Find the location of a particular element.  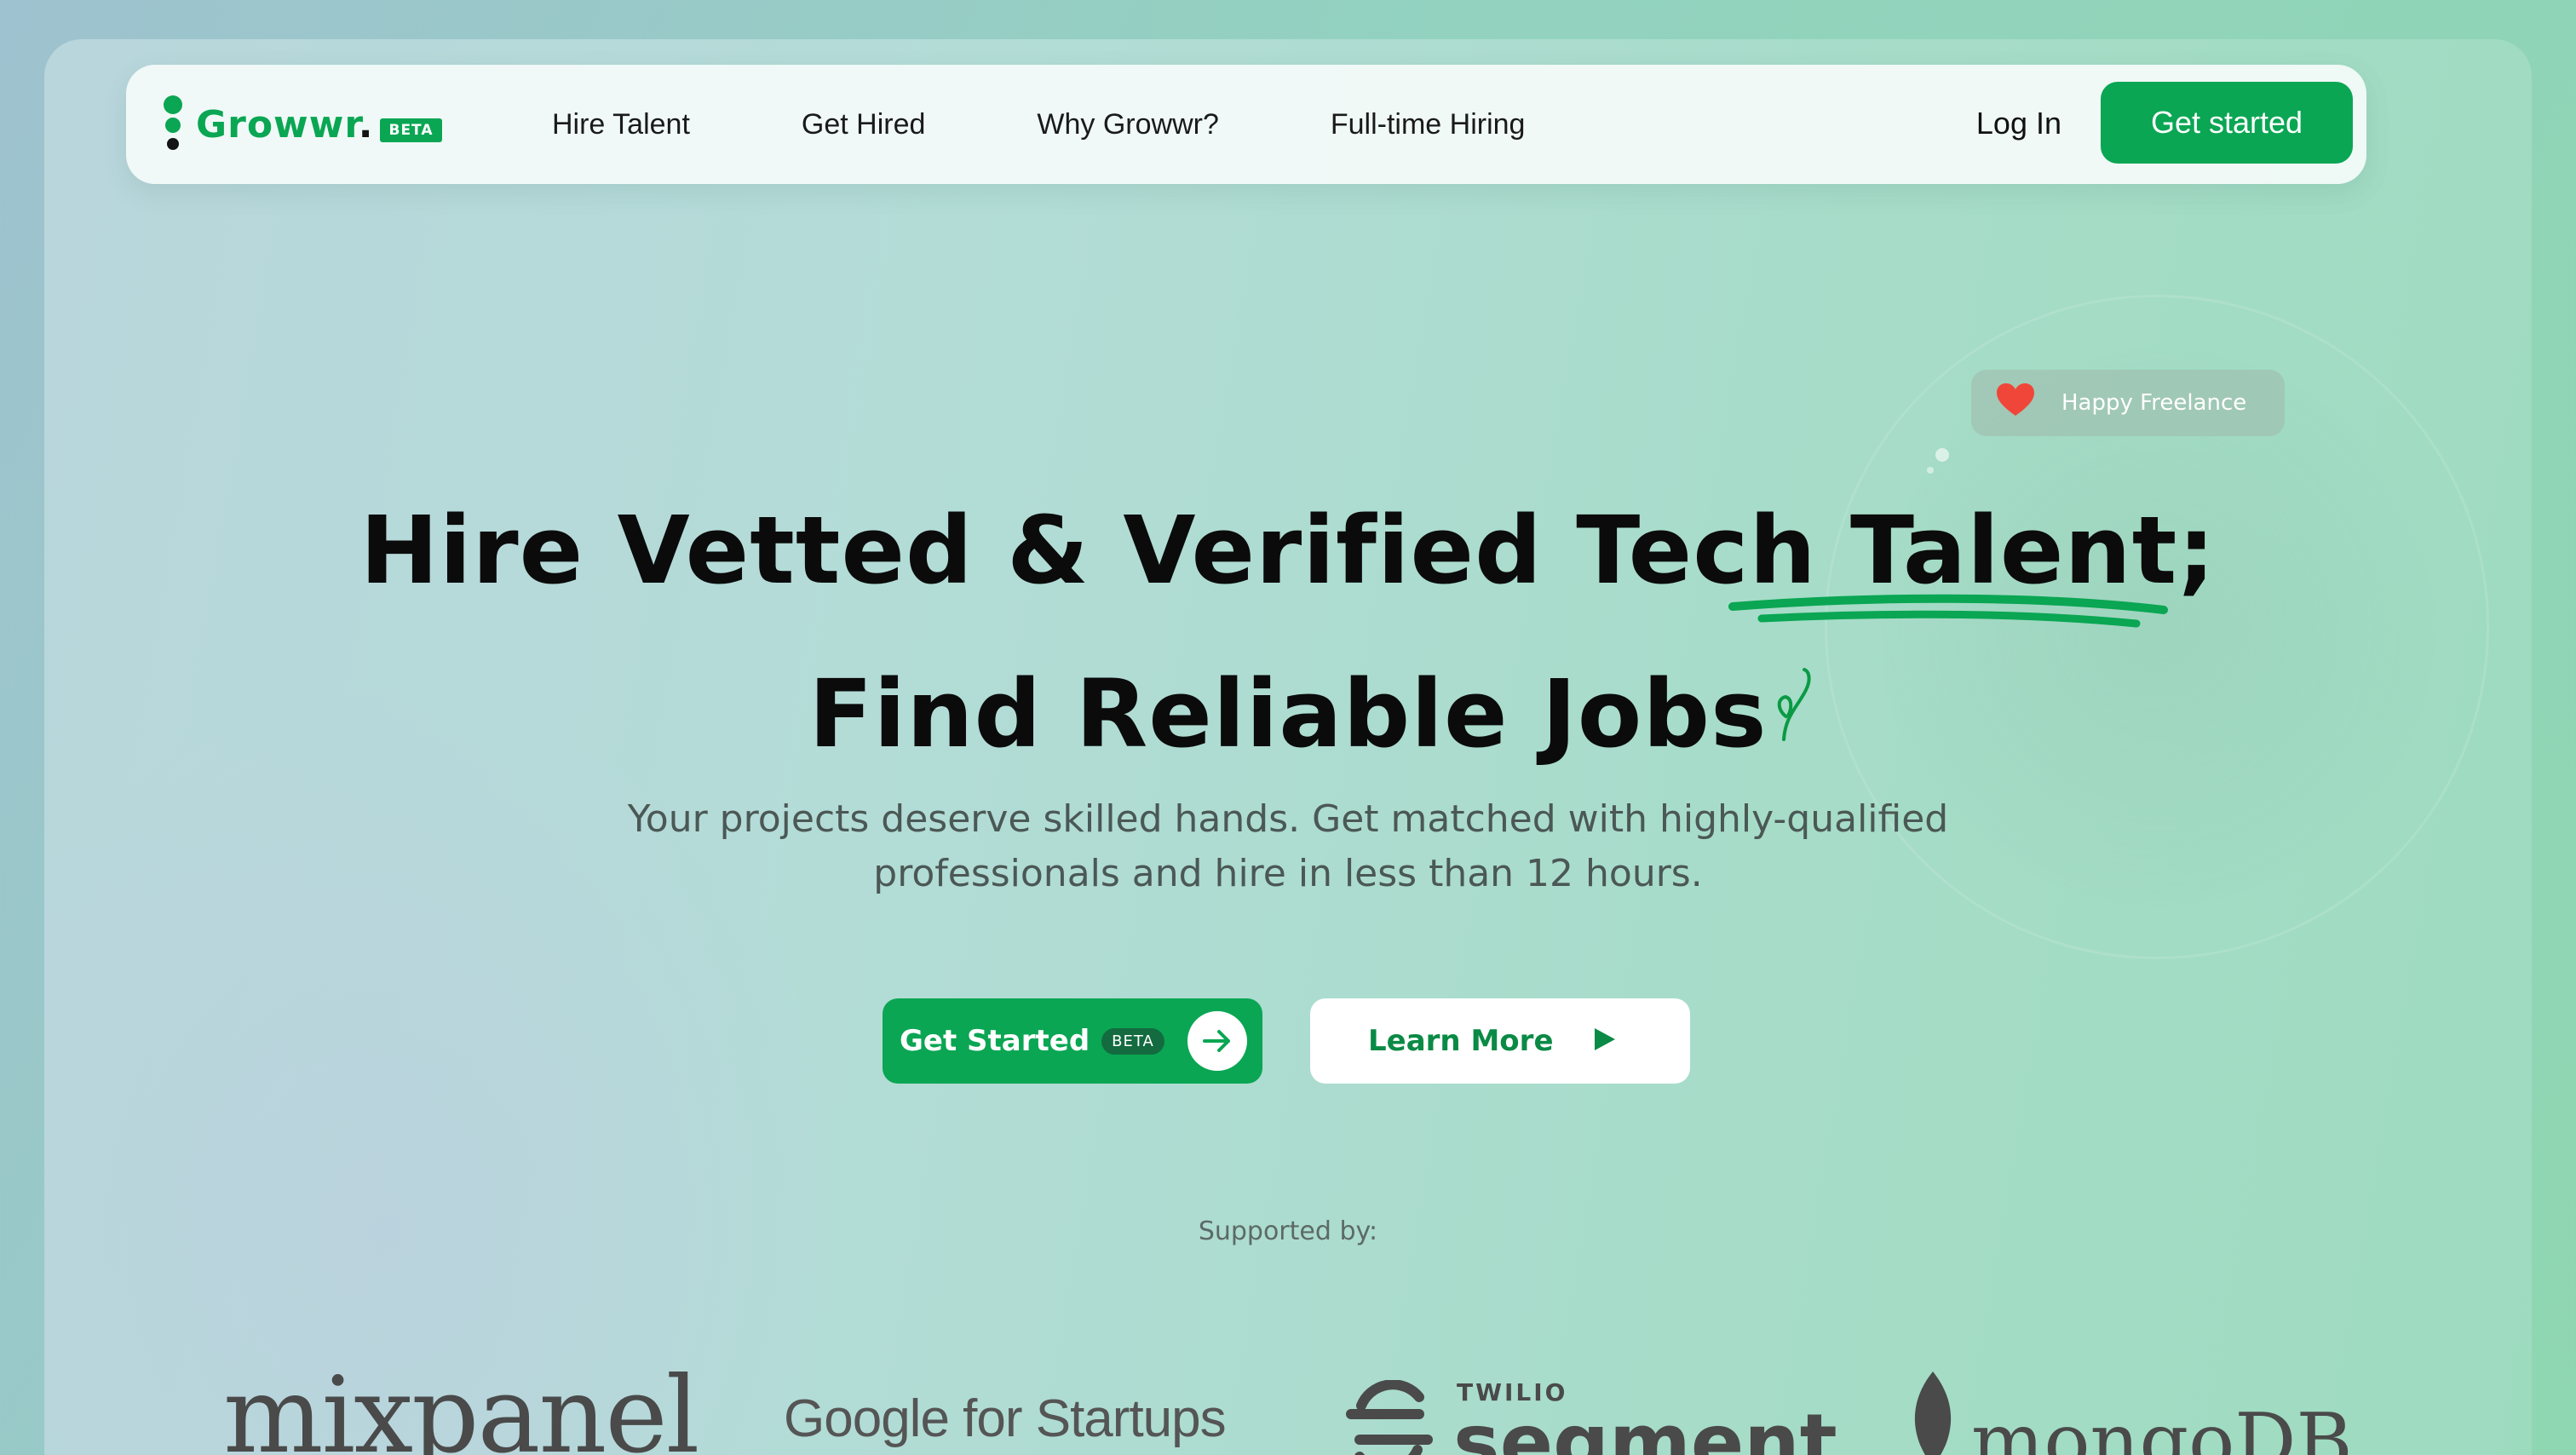

get-started-label: Get Started is located at coordinates (995, 1041).